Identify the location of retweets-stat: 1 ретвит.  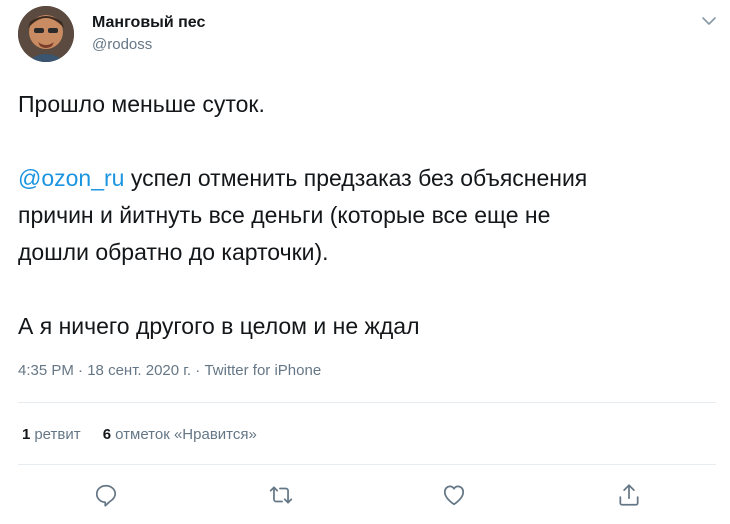
(51, 434).